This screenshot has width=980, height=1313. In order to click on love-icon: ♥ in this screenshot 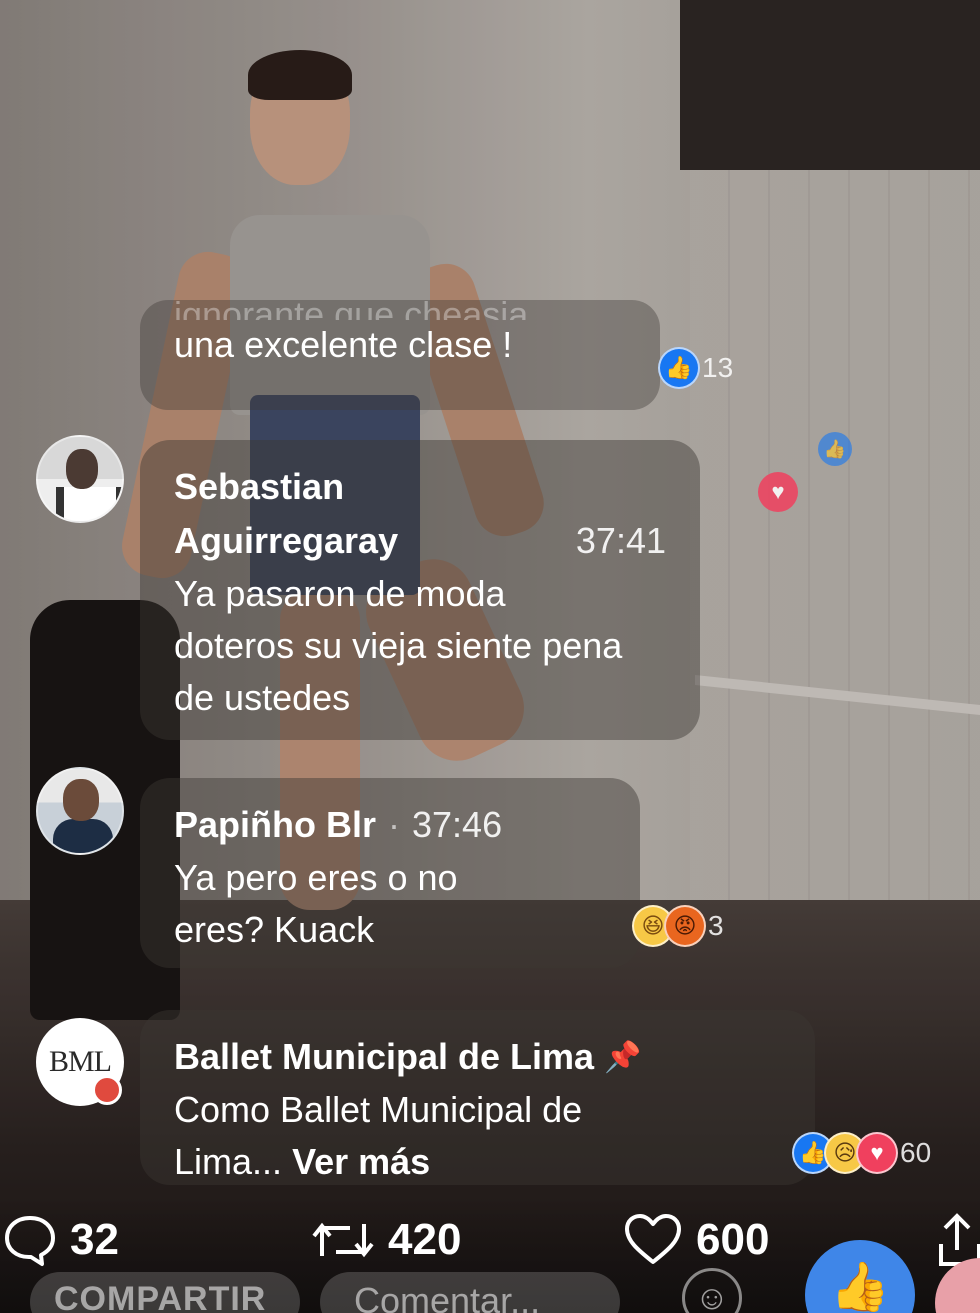, I will do `click(877, 1153)`.